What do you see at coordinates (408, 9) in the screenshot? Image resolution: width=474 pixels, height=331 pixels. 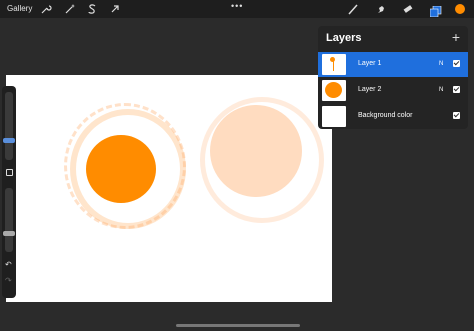 I see `eraser-icon` at bounding box center [408, 9].